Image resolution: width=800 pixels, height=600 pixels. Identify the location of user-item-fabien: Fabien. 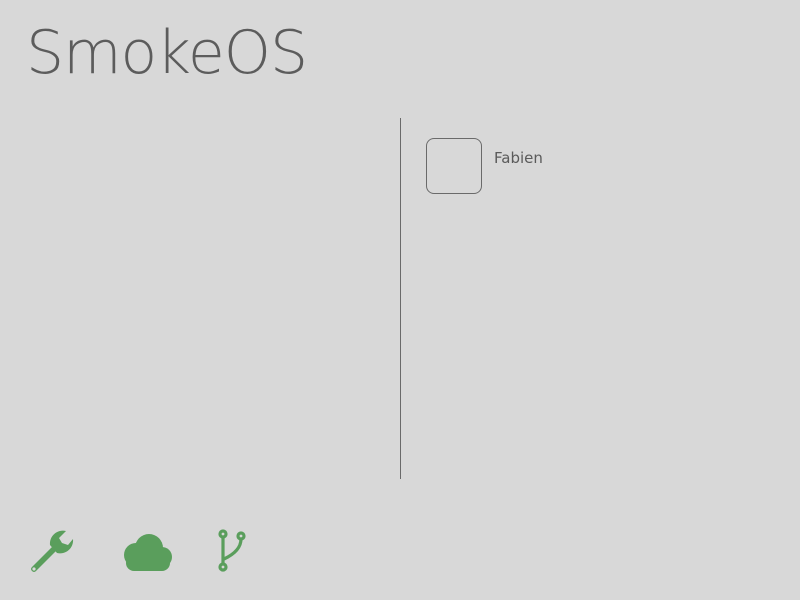
(606, 166).